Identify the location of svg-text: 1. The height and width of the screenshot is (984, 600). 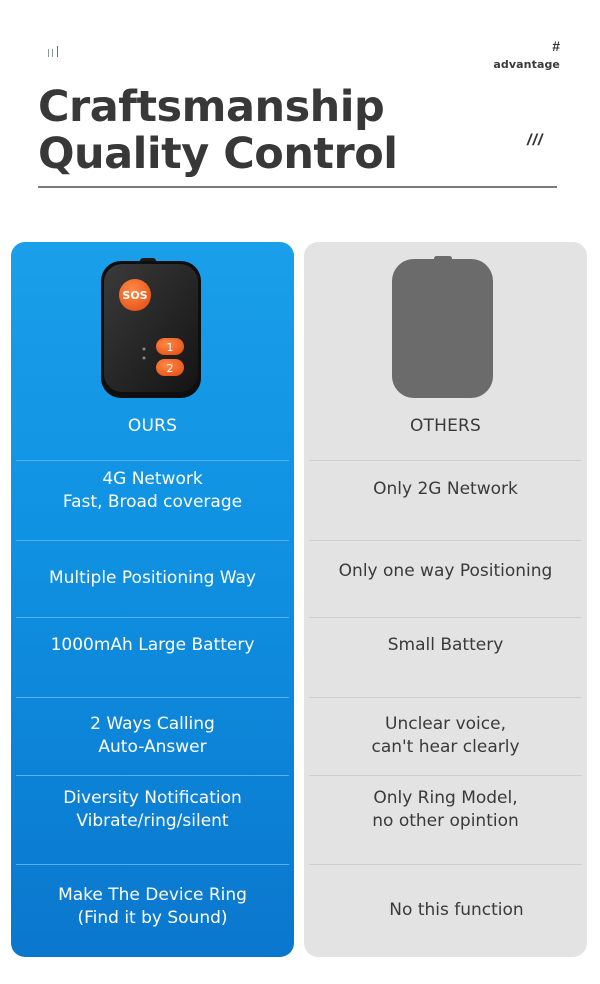
(170, 347).